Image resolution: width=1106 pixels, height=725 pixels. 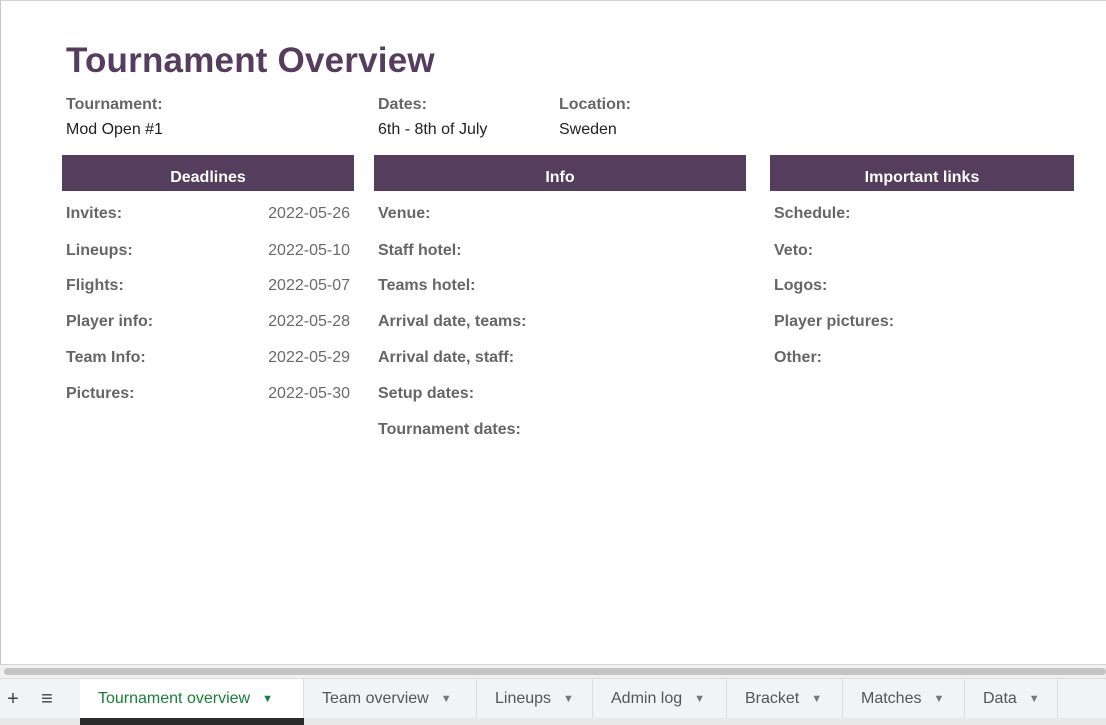 What do you see at coordinates (94, 213) in the screenshot?
I see `deadline-label: Invites:` at bounding box center [94, 213].